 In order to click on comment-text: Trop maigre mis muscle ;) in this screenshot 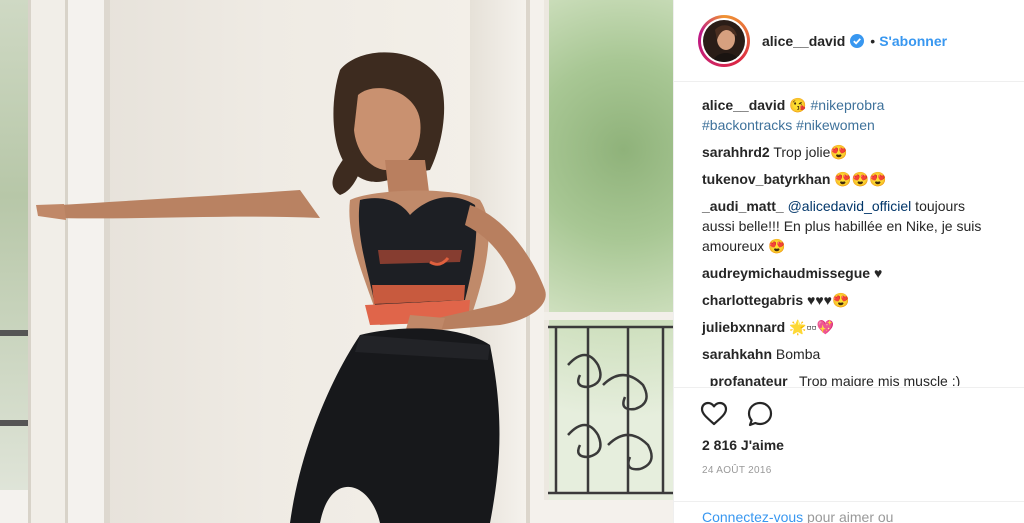, I will do `click(878, 379)`.